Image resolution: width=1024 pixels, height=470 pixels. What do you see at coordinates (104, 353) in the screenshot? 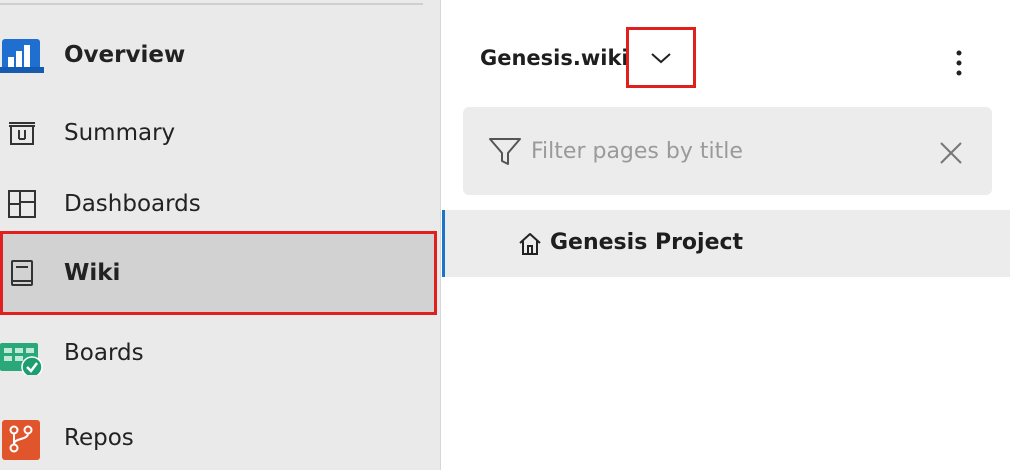
I see `sidebar-item-label: Boards` at bounding box center [104, 353].